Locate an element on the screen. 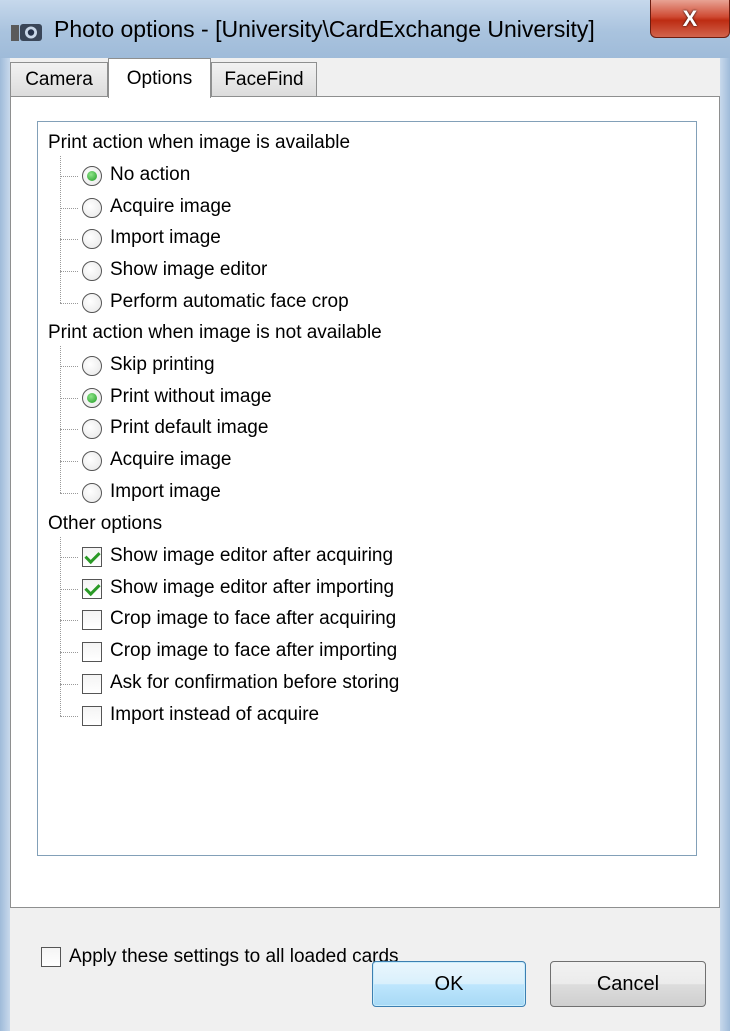  group-label-available: Print action when image is available is located at coordinates (199, 143).